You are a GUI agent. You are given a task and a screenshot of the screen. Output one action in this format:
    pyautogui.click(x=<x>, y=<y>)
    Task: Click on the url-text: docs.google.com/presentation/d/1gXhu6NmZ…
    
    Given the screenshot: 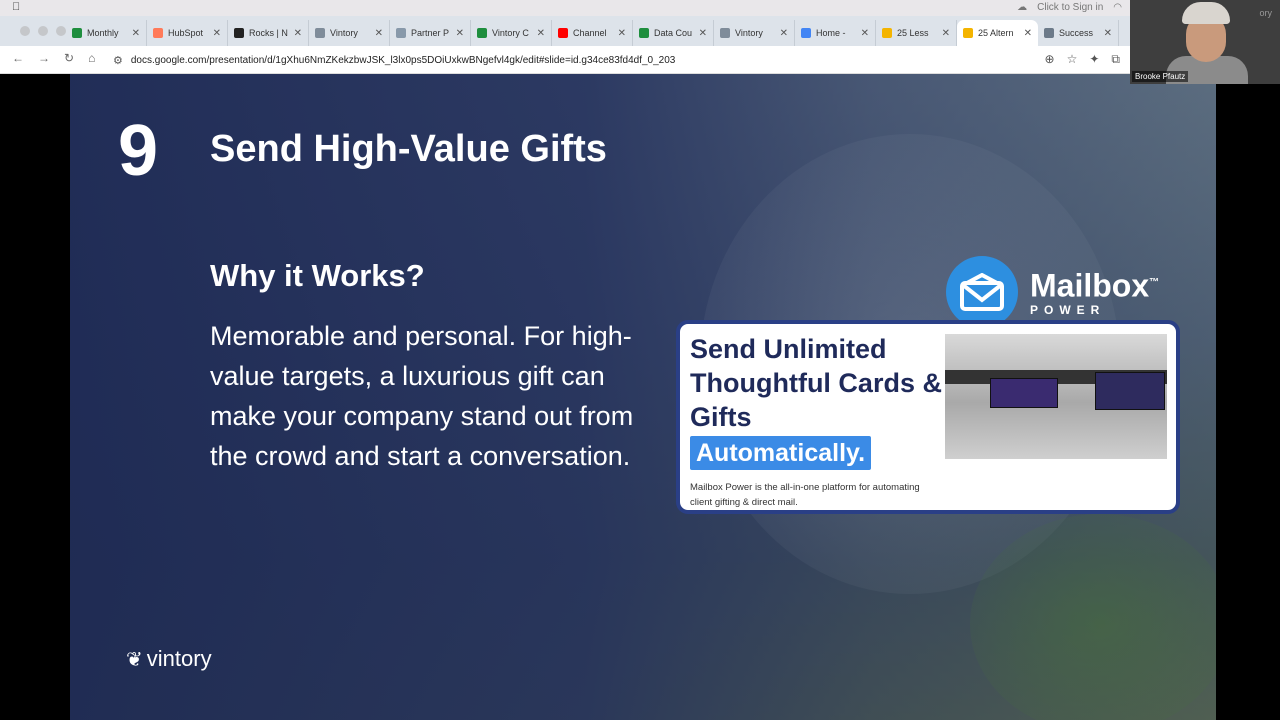 What is the action you would take?
    pyautogui.click(x=403, y=60)
    